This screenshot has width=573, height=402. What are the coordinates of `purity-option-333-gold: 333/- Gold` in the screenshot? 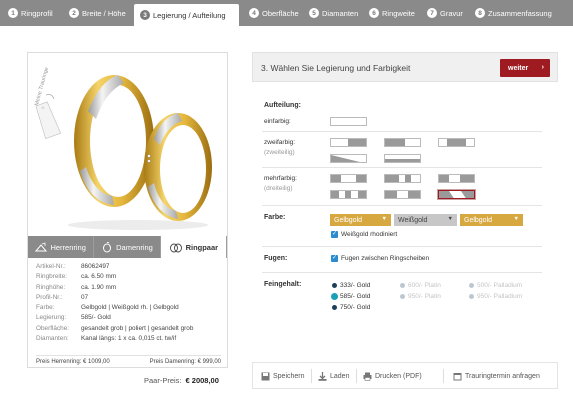 It's located at (351, 285).